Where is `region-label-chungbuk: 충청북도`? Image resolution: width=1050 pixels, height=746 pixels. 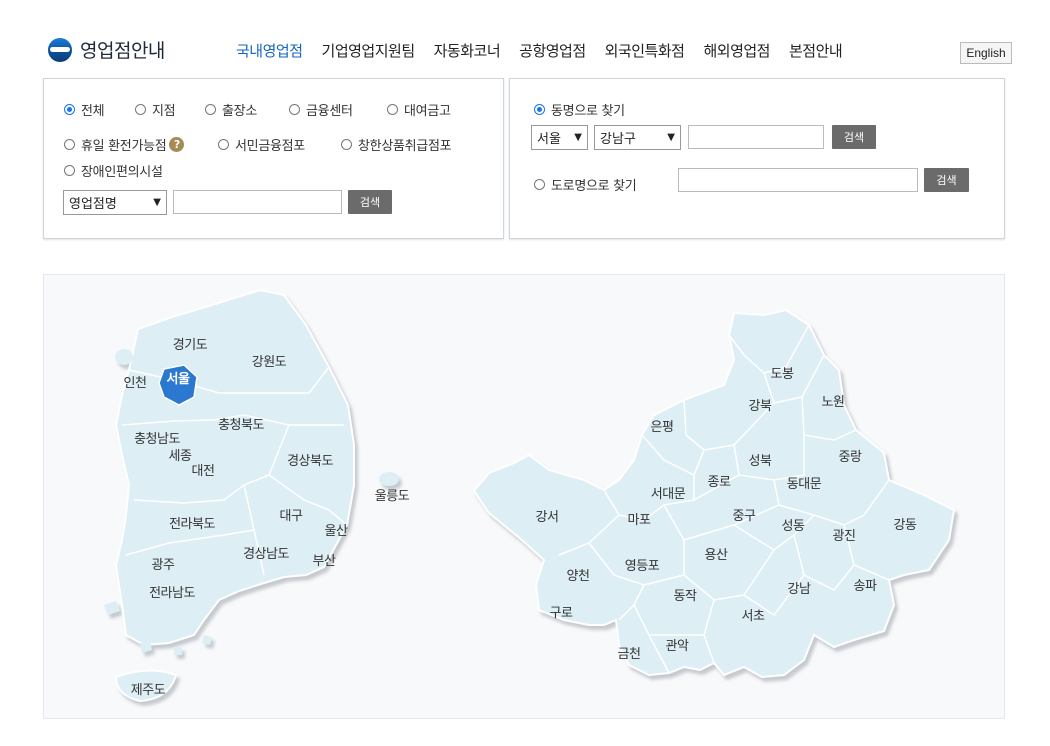 region-label-chungbuk: 충청북도 is located at coordinates (241, 425).